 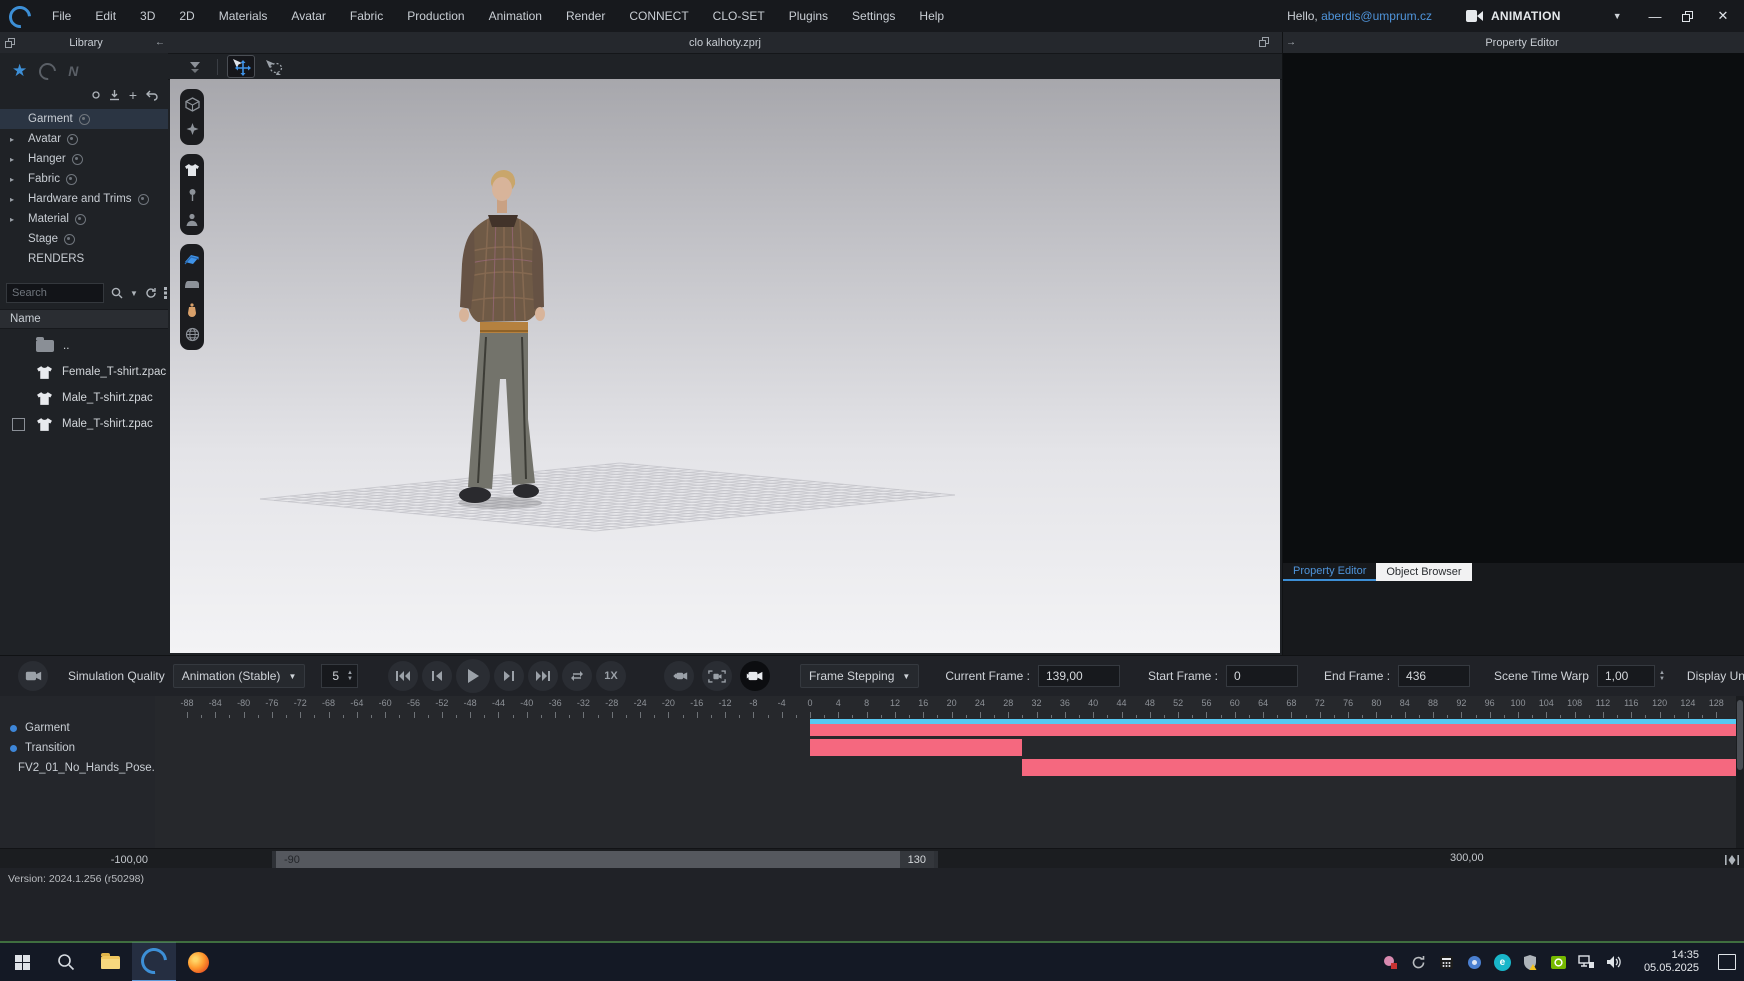 I want to click on menu-fabric: Fabric, so click(x=366, y=16).